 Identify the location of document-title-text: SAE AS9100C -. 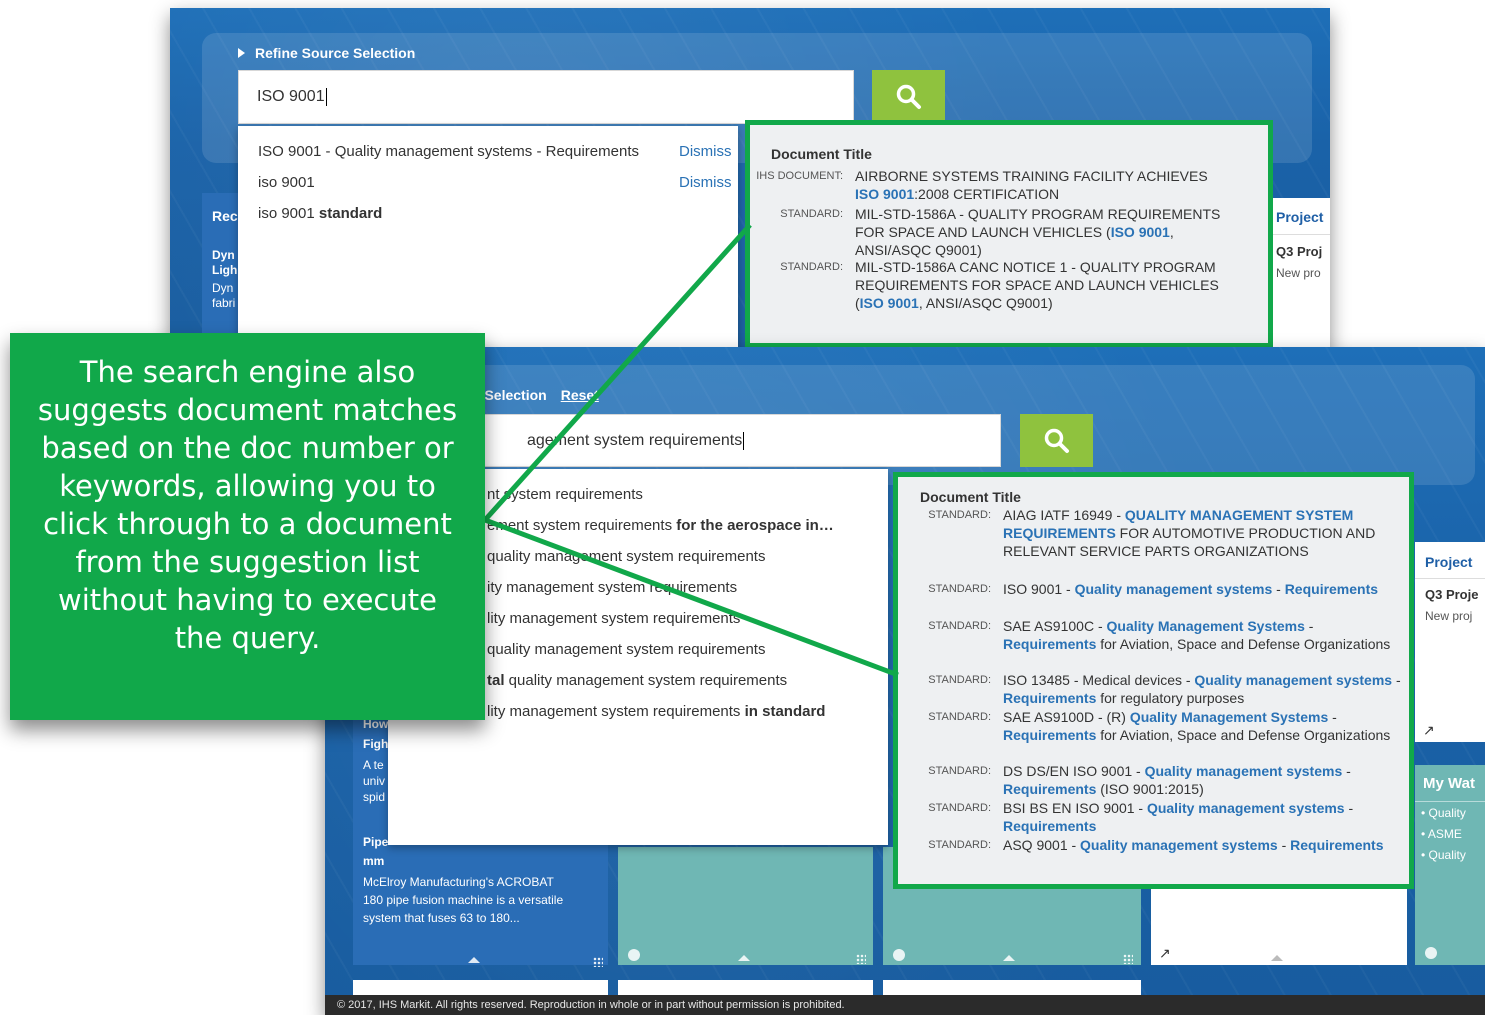
(1055, 626).